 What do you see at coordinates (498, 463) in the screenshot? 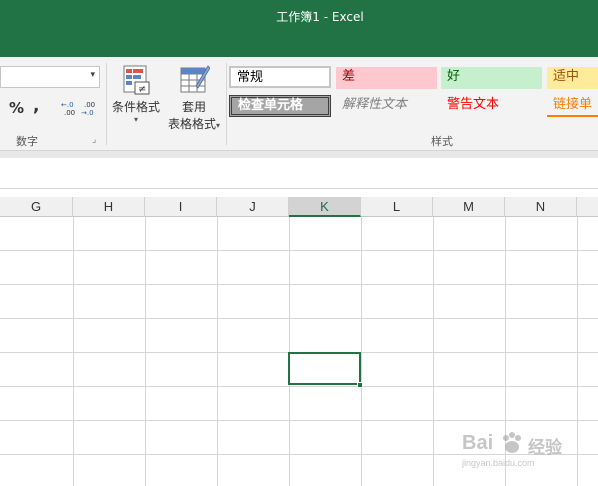
I see `baidu-url: jingyan.baidu.com` at bounding box center [498, 463].